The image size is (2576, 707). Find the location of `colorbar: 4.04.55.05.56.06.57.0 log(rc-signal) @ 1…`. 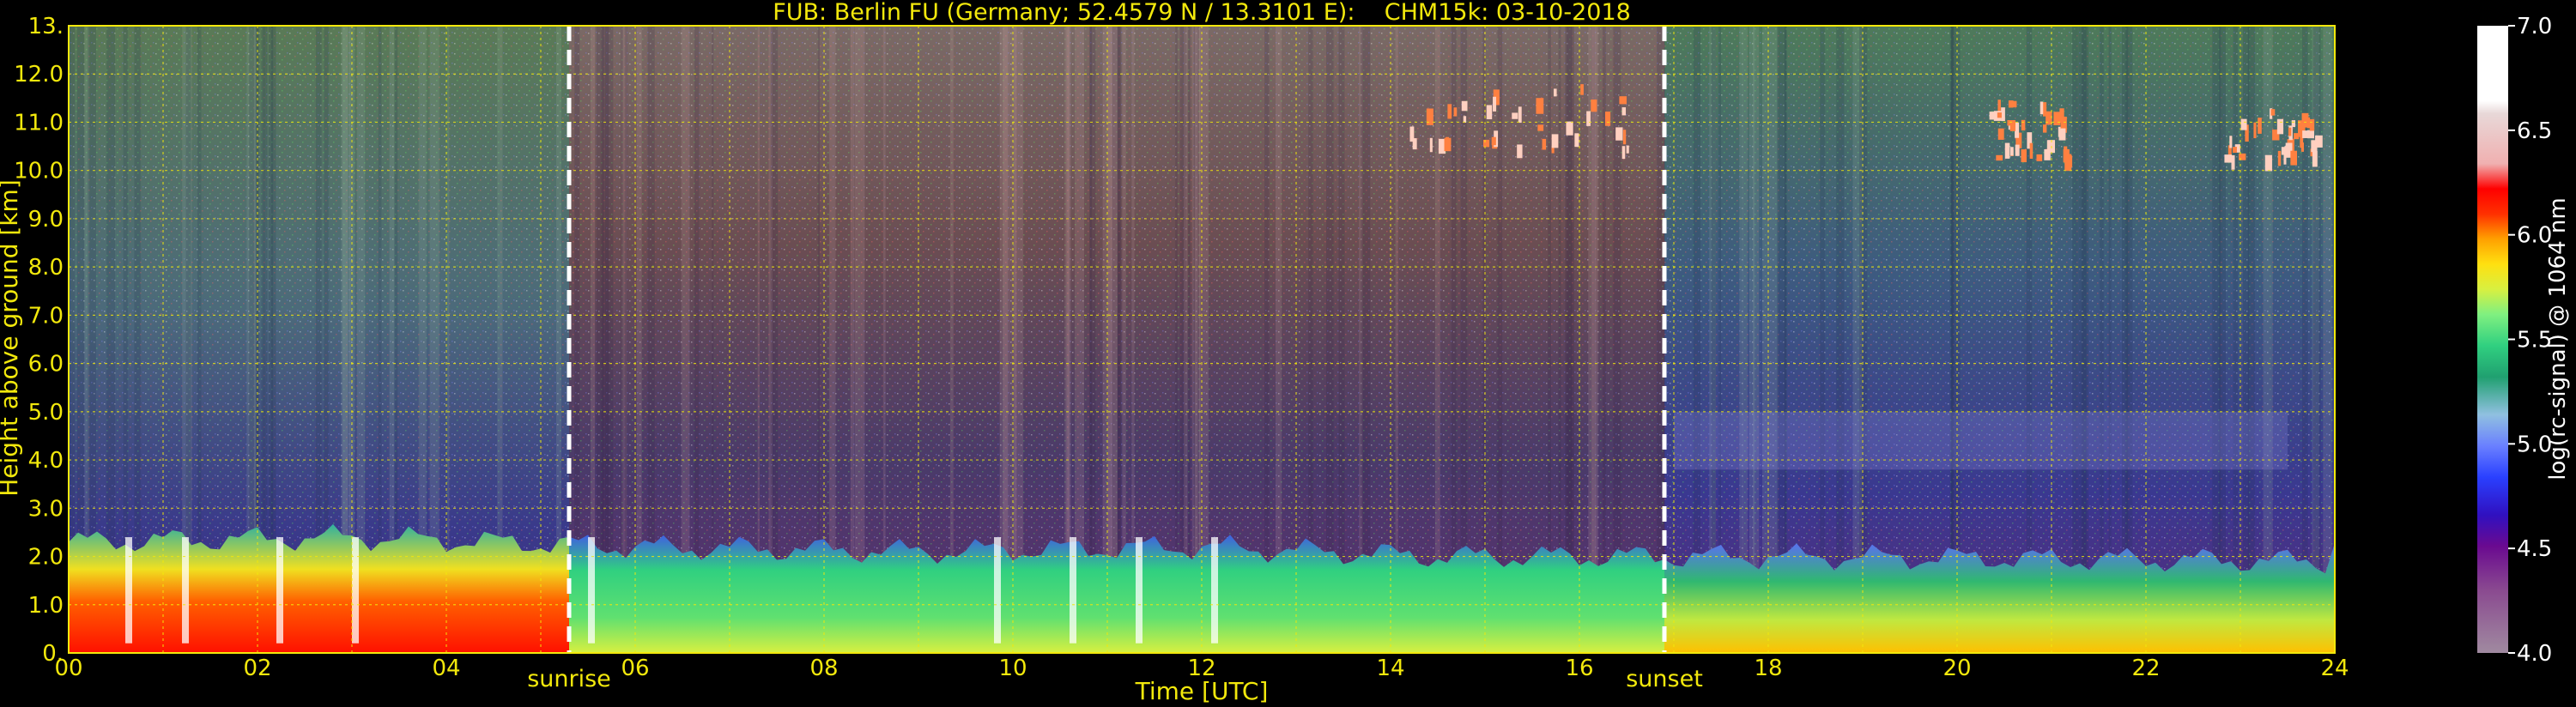

colorbar: 4.04.55.05.56.06.57.0 log(rc-signal) @ 1… is located at coordinates (2524, 340).